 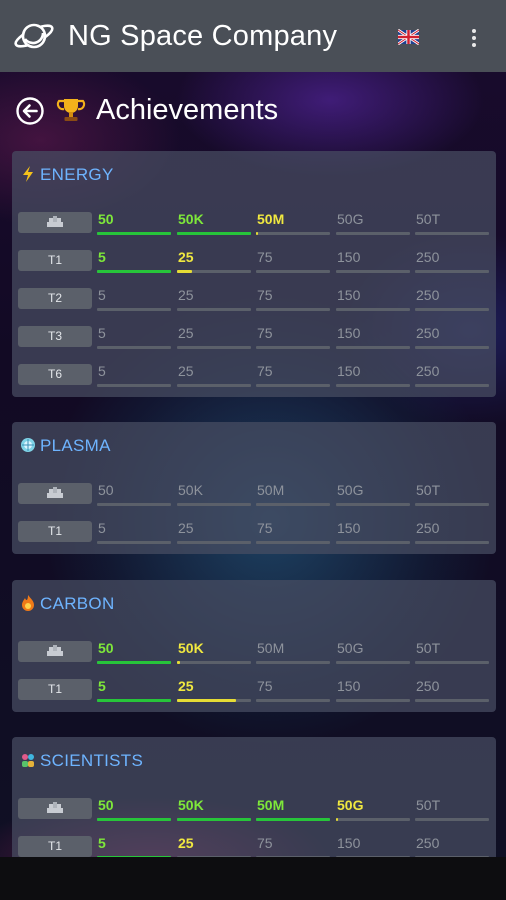 I want to click on section-title: PLASMA, so click(x=75, y=445).